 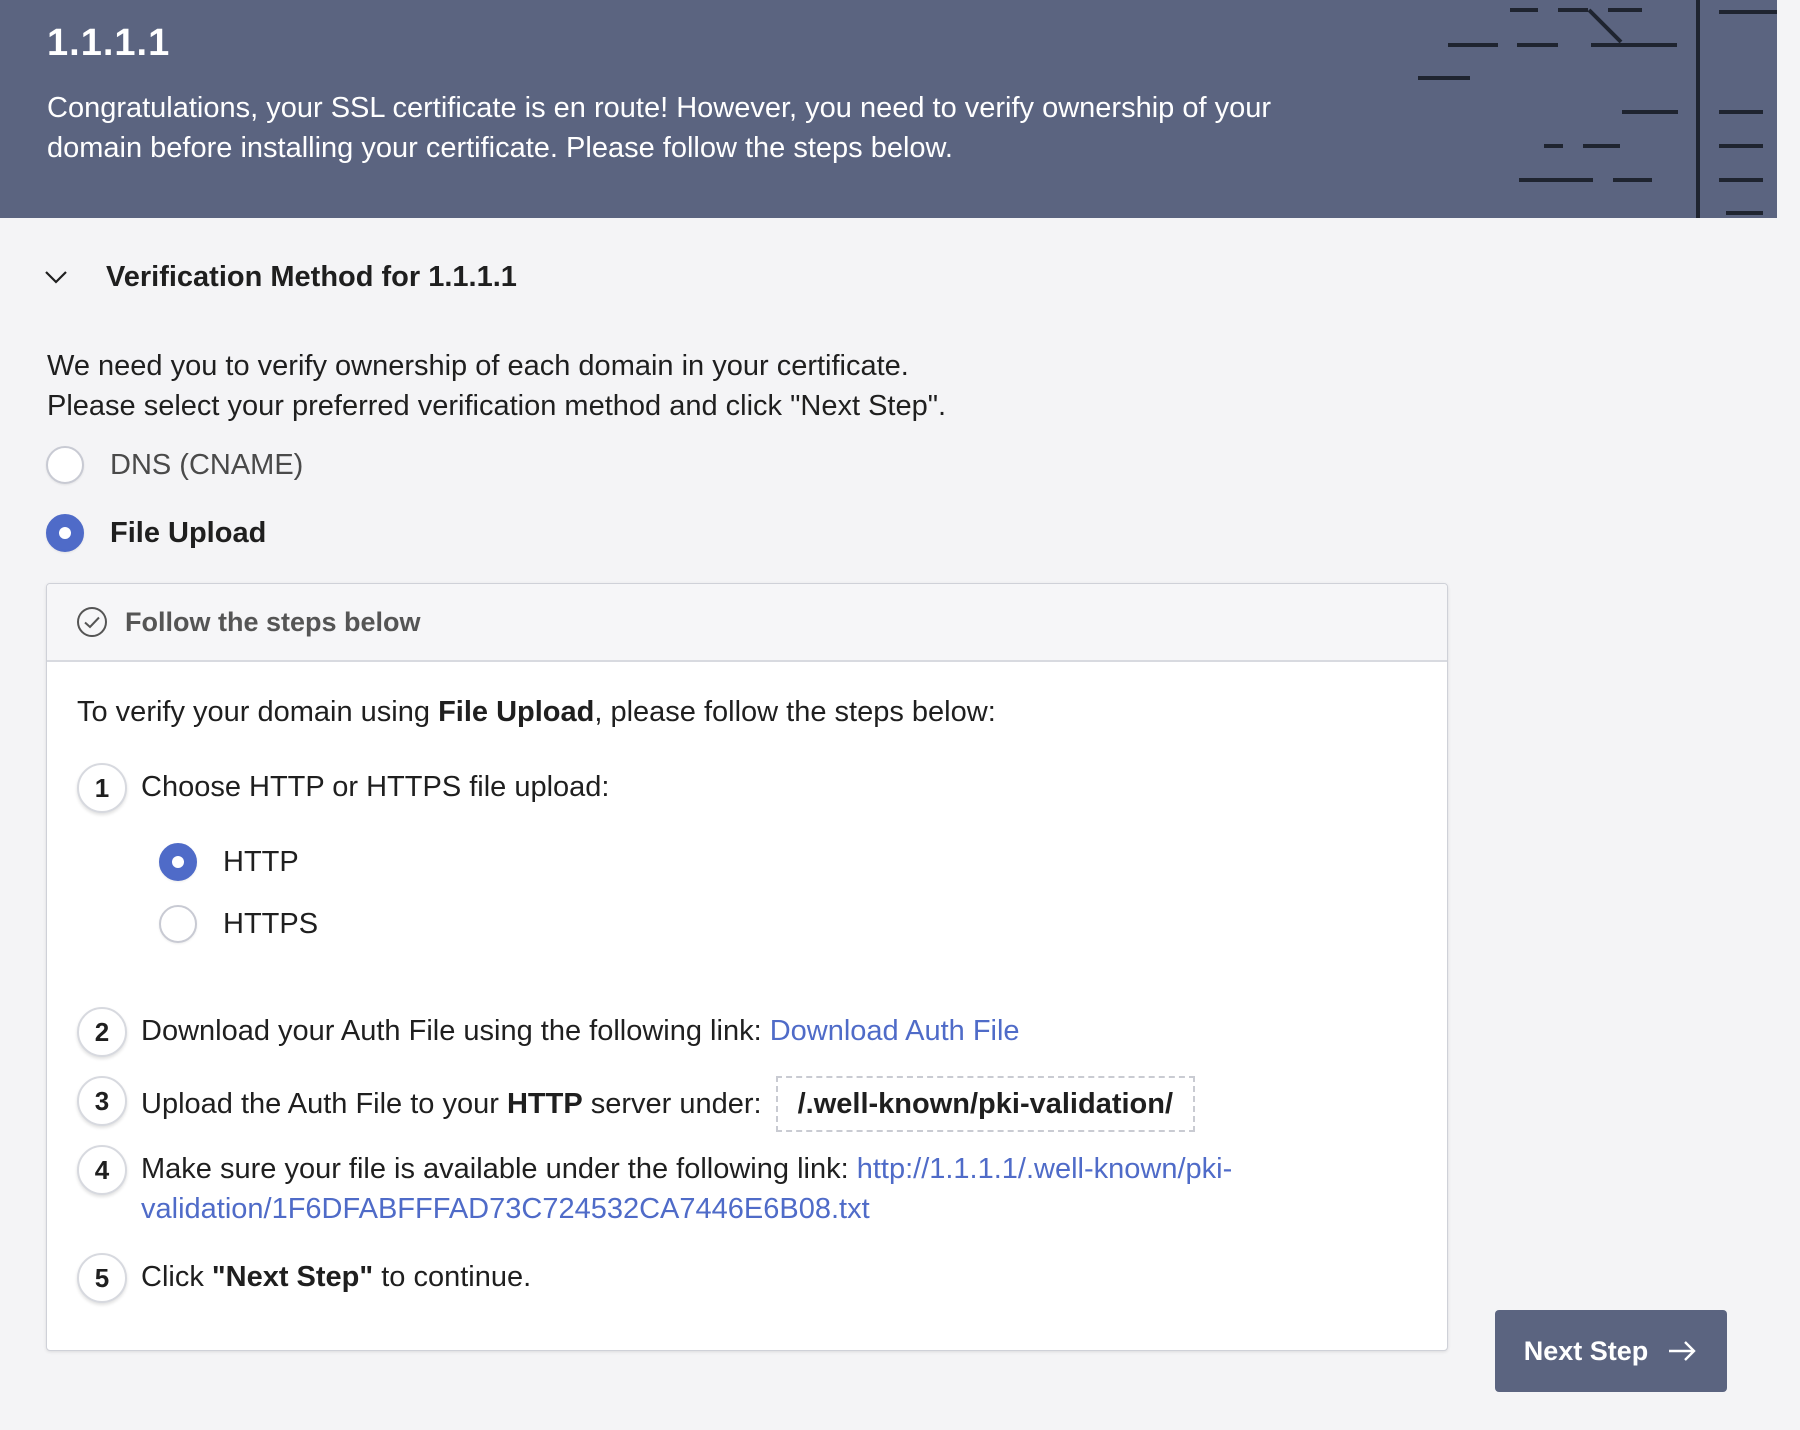 I want to click on steps-intro-prefix: To verify your domain using, so click(x=258, y=712).